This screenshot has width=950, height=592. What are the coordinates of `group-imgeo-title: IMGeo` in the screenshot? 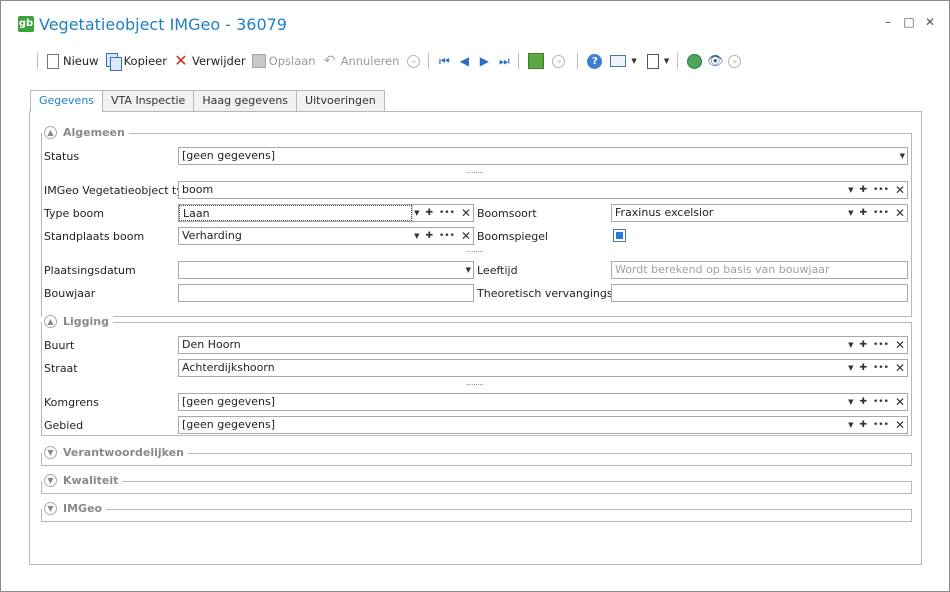 It's located at (83, 508).